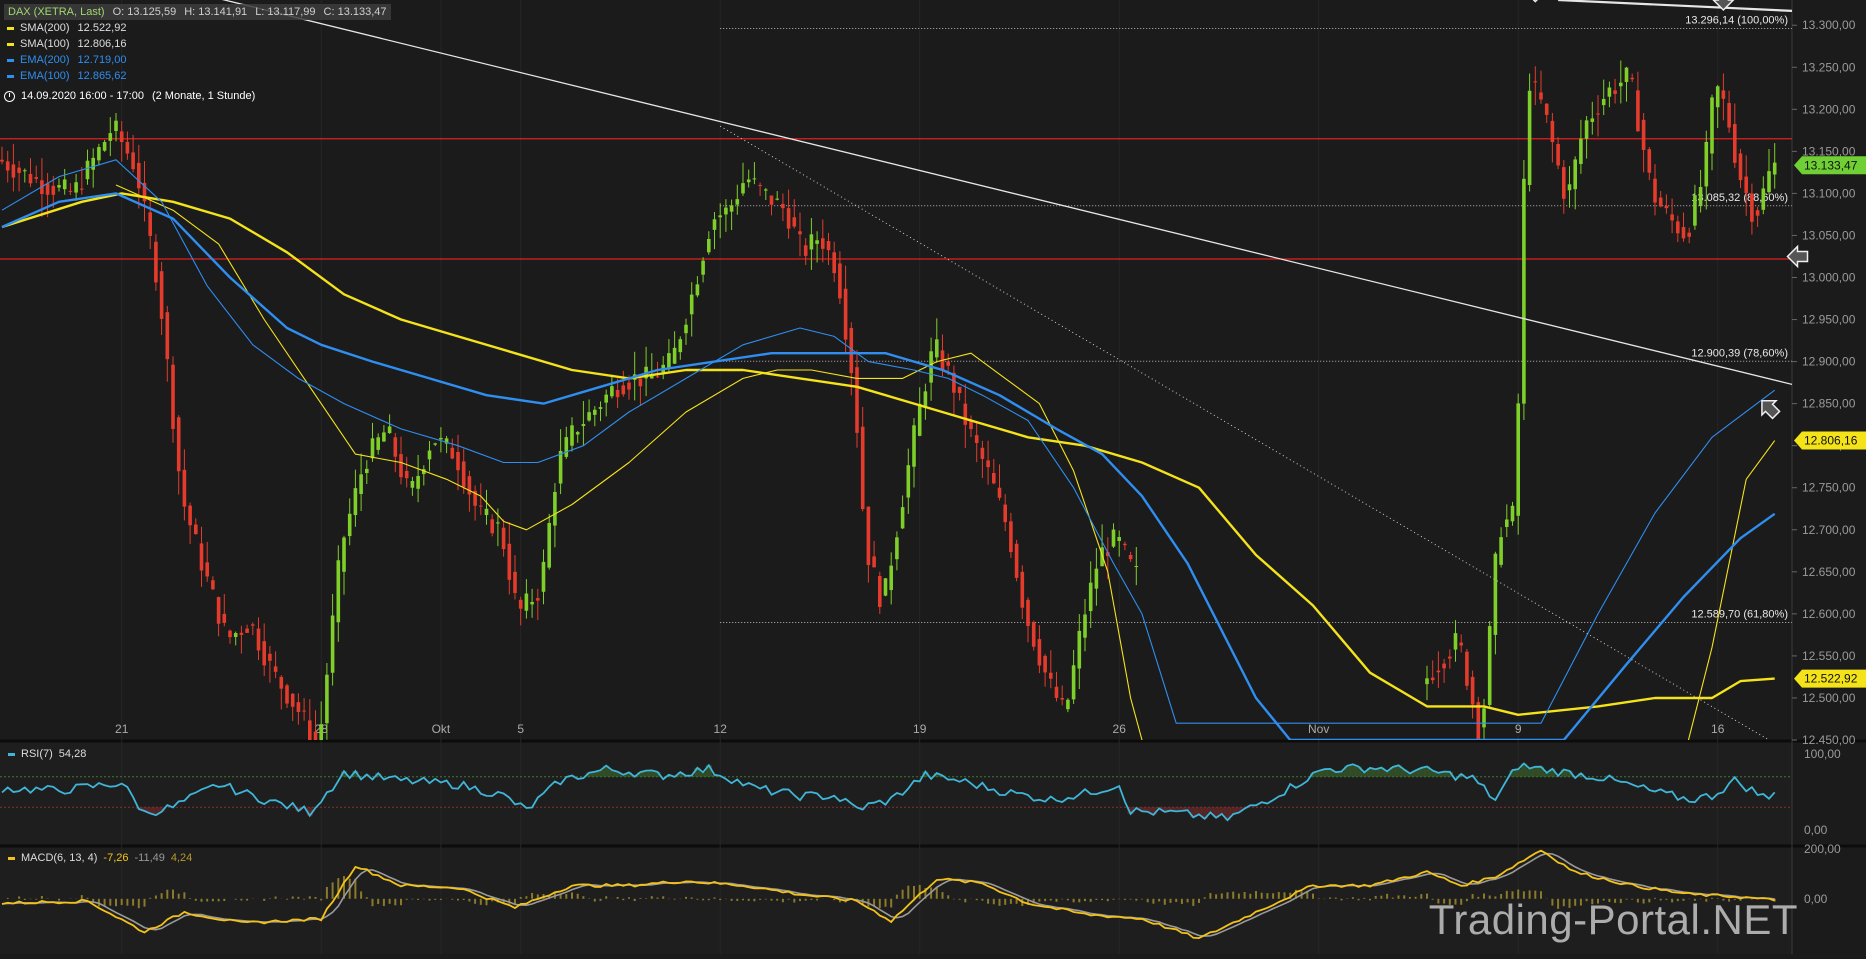 This screenshot has width=1866, height=959. What do you see at coordinates (116, 858) in the screenshot?
I see `macd-value: -7,26` at bounding box center [116, 858].